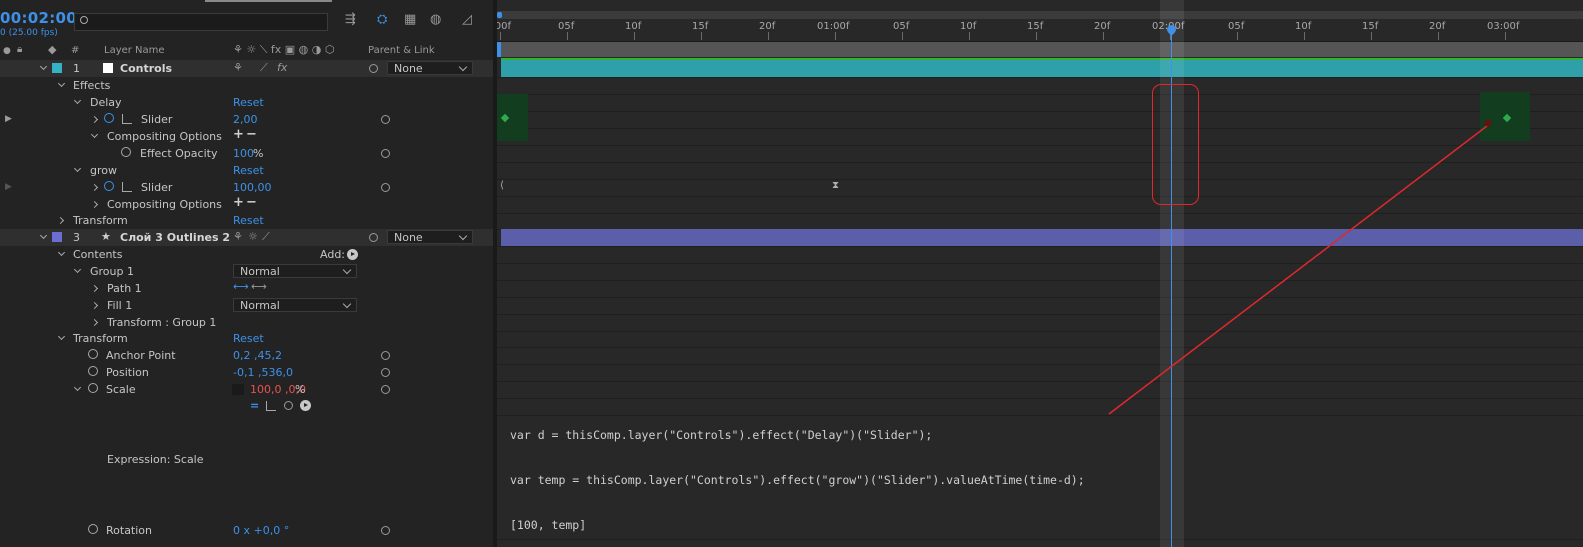  I want to click on row-transform-group-1: Transform : Group 1, so click(246, 322).